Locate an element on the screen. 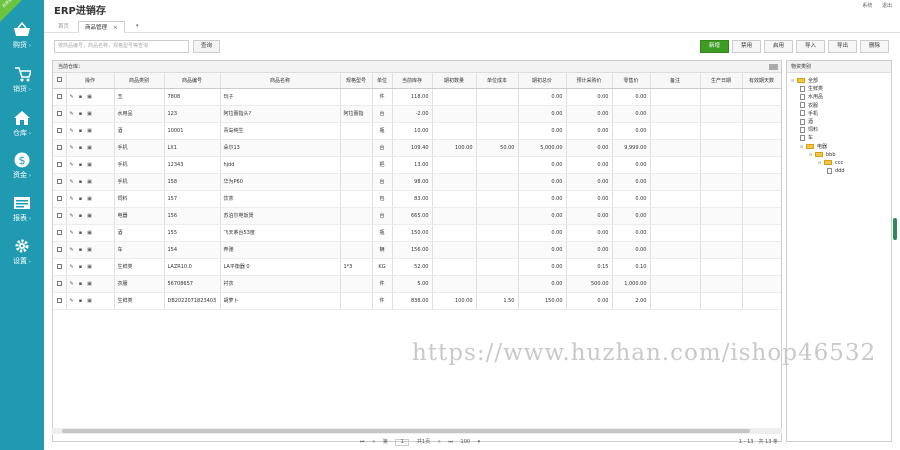  tree-node: 饲料 is located at coordinates (809, 130).